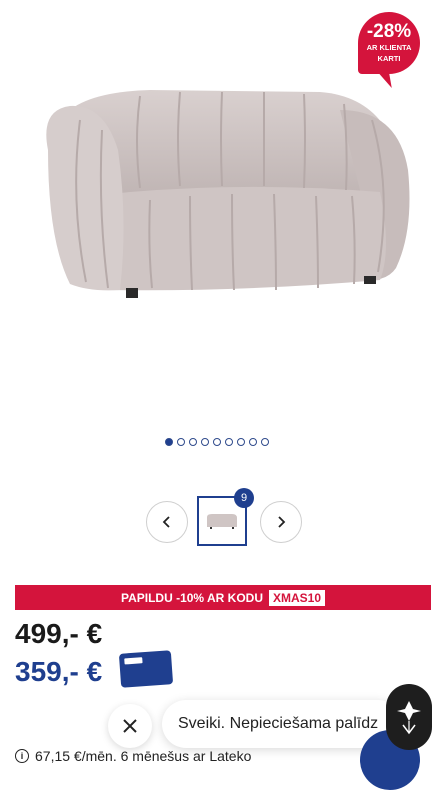 This screenshot has width=447, height=790. Describe the element at coordinates (222, 521) in the screenshot. I see `sofa-thumbnail-icon` at that location.